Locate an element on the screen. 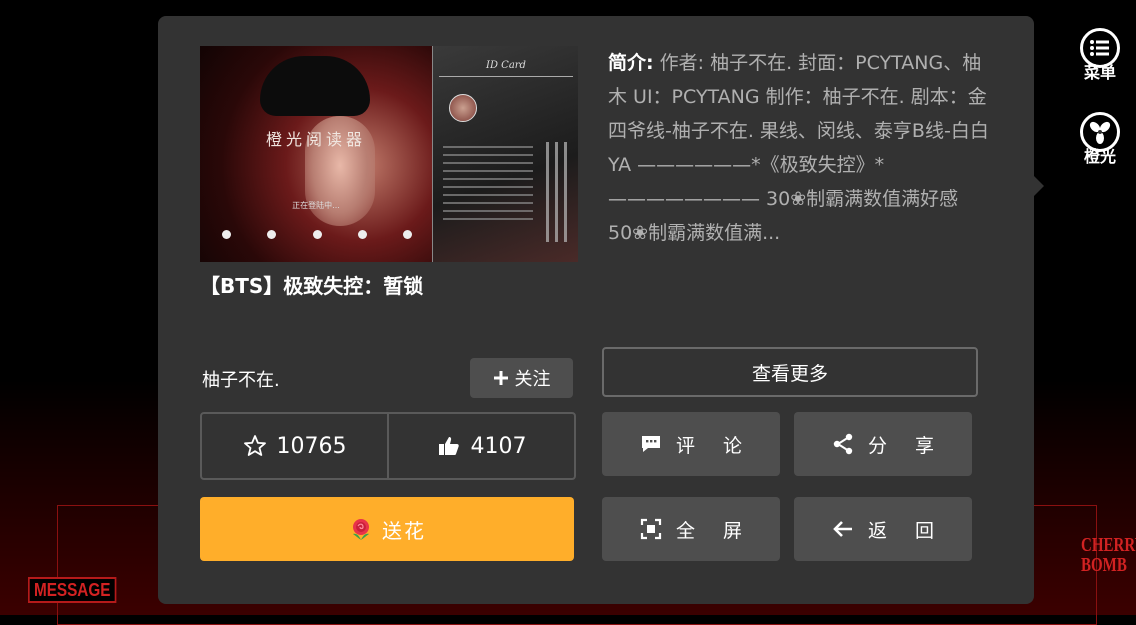  back-button: 返回 is located at coordinates (883, 529).